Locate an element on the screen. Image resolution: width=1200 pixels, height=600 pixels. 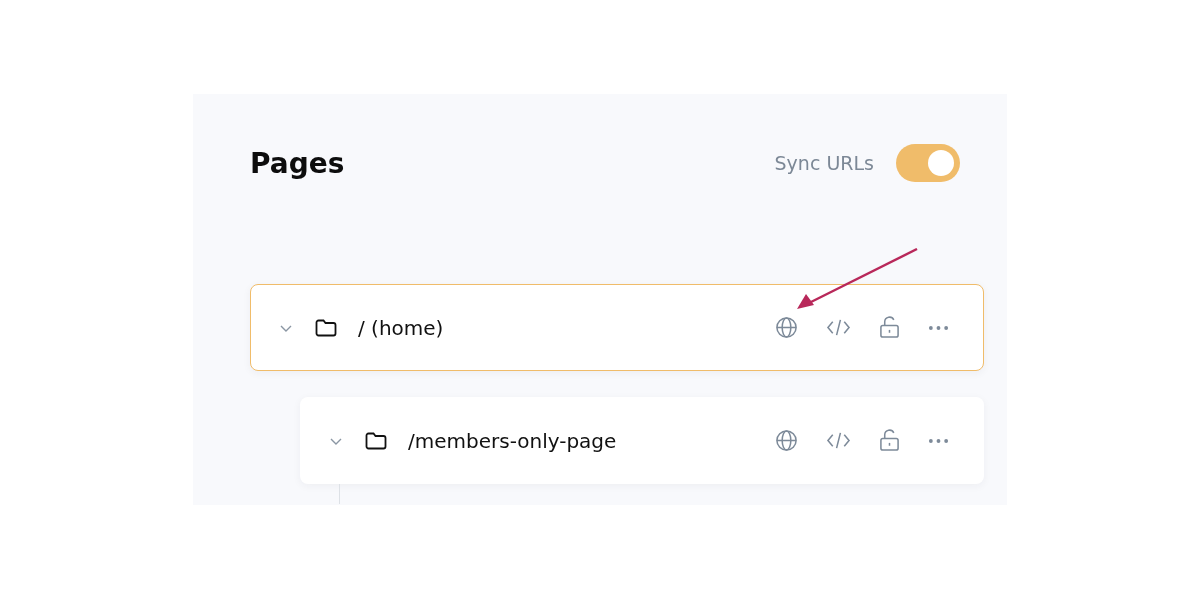
page-row: / (home) is located at coordinates (617, 327).